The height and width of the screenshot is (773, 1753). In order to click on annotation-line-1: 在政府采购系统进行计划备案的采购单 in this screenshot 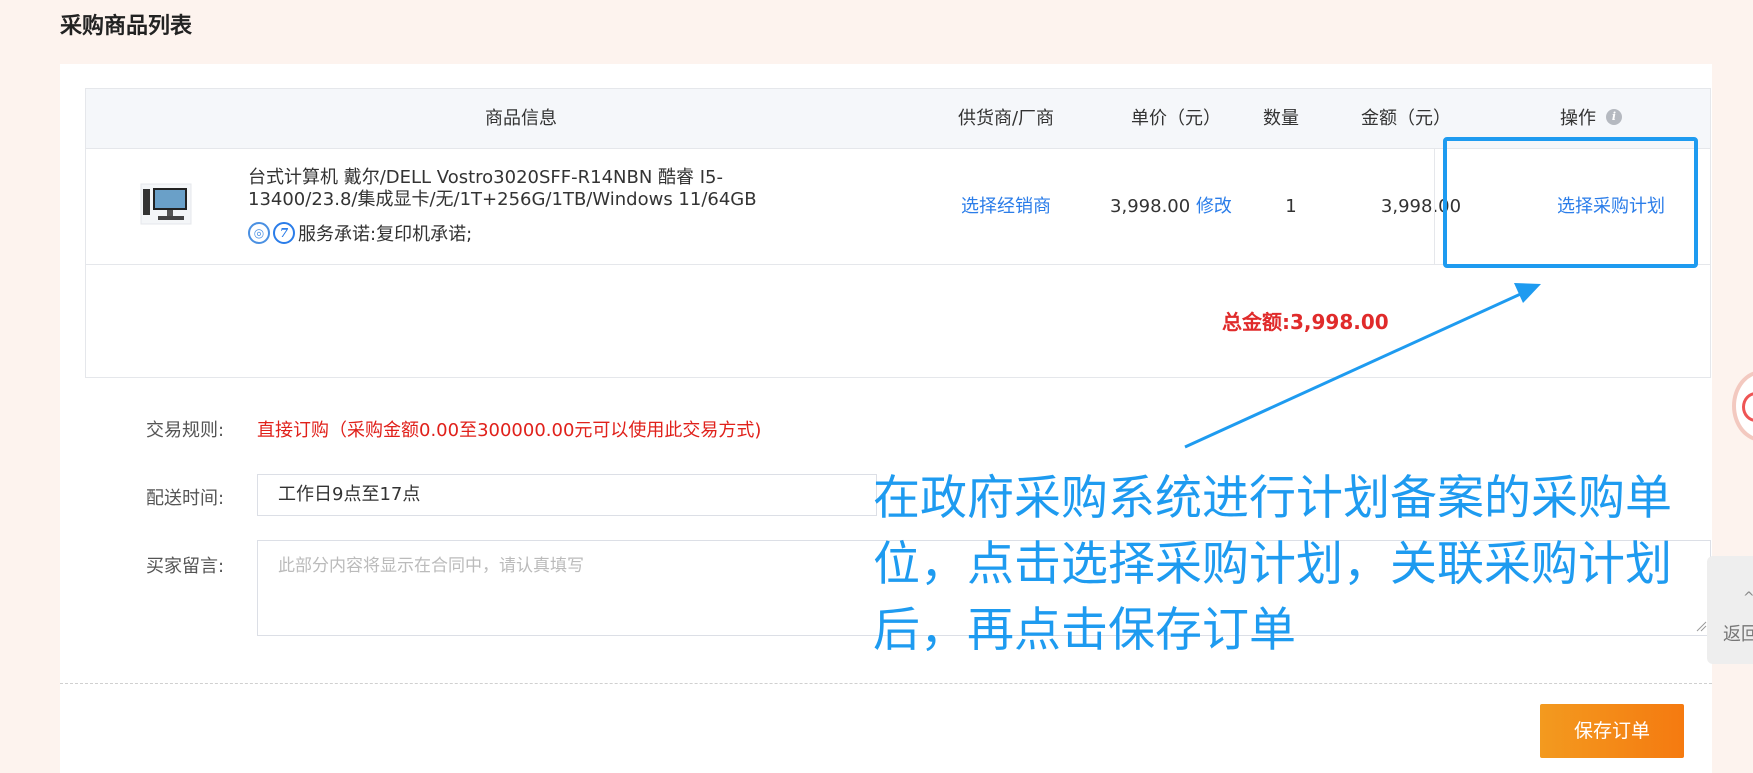, I will do `click(1272, 498)`.